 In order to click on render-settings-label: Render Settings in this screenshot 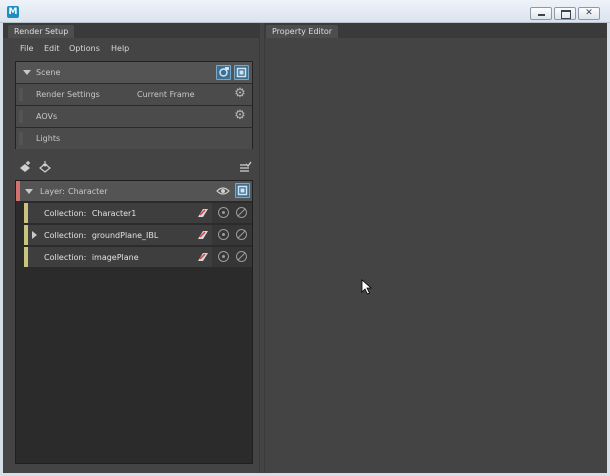, I will do `click(68, 94)`.